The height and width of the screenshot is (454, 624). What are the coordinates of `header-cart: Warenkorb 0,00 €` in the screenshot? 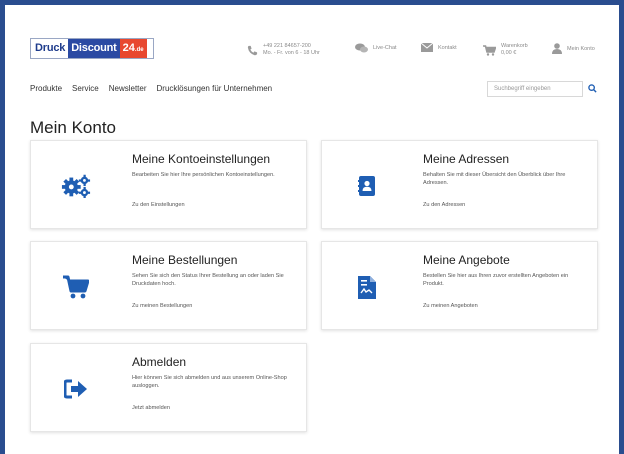 It's located at (505, 50).